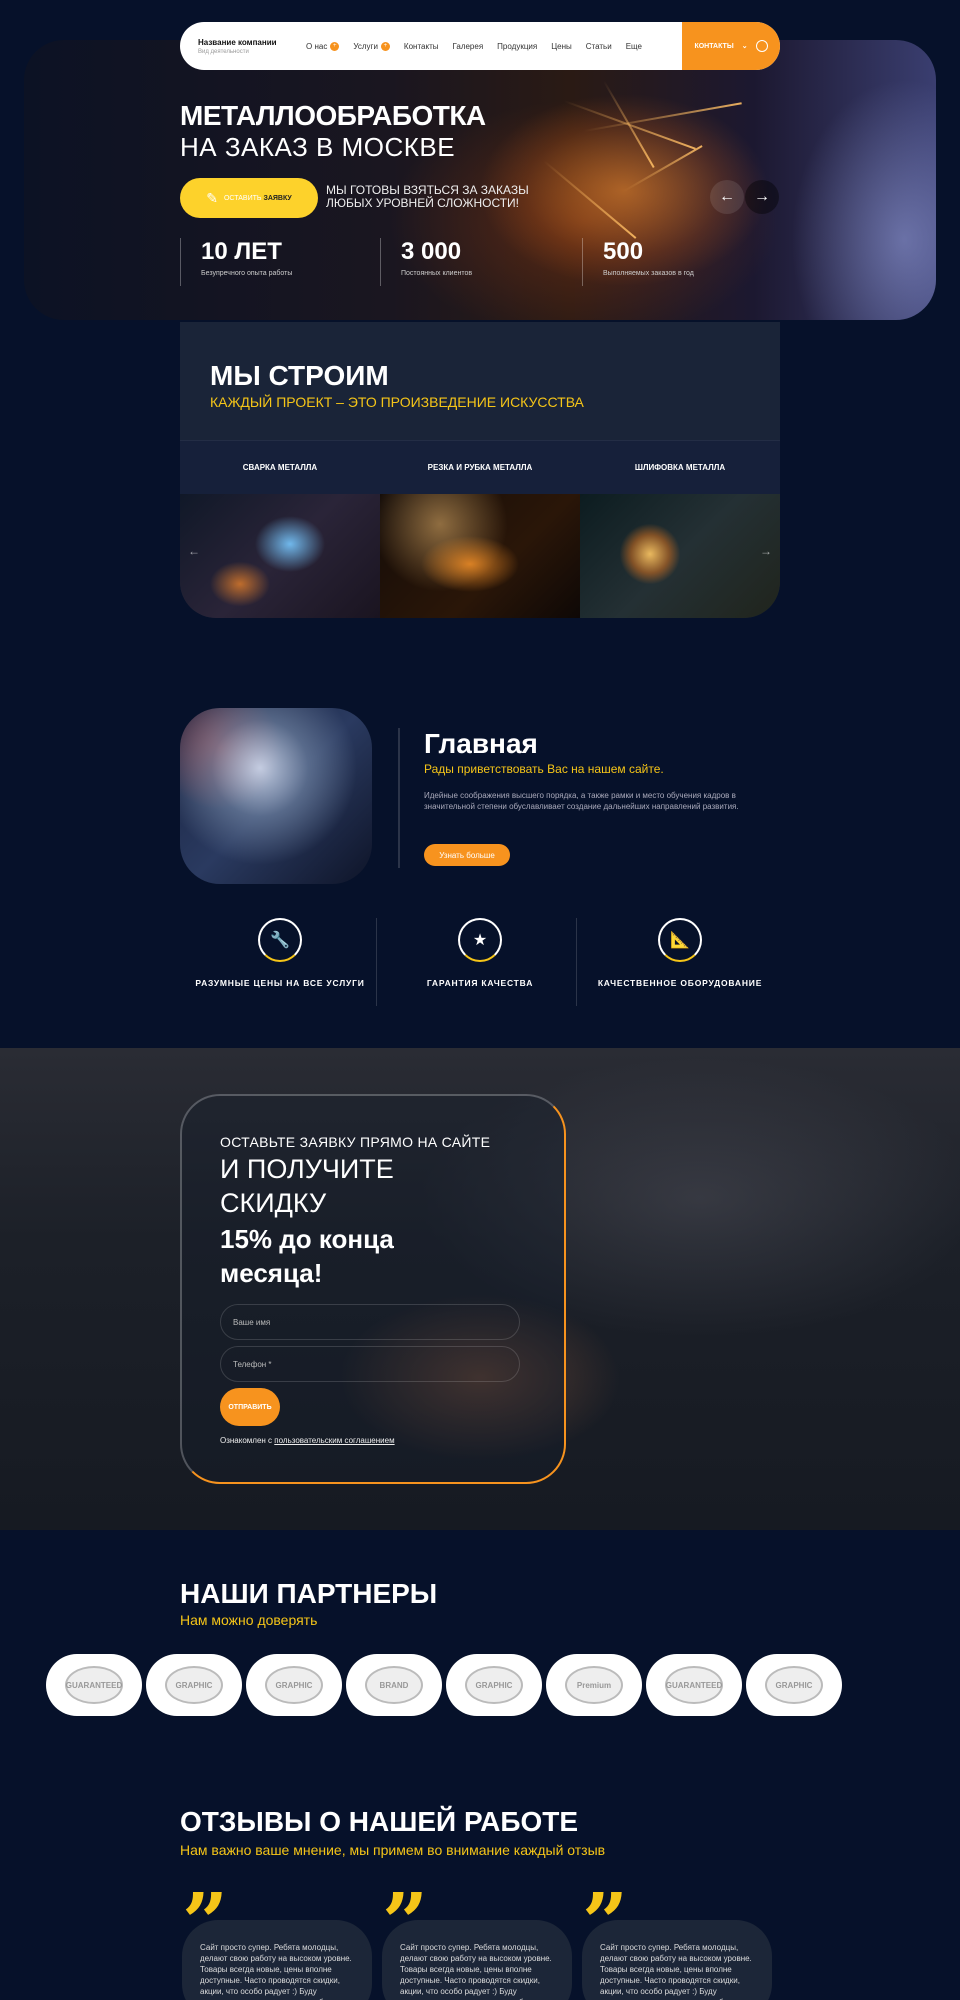 The height and width of the screenshot is (2000, 960). Describe the element at coordinates (241, 251) in the screenshot. I see `stat-value: 10 ЛЕТ` at that location.